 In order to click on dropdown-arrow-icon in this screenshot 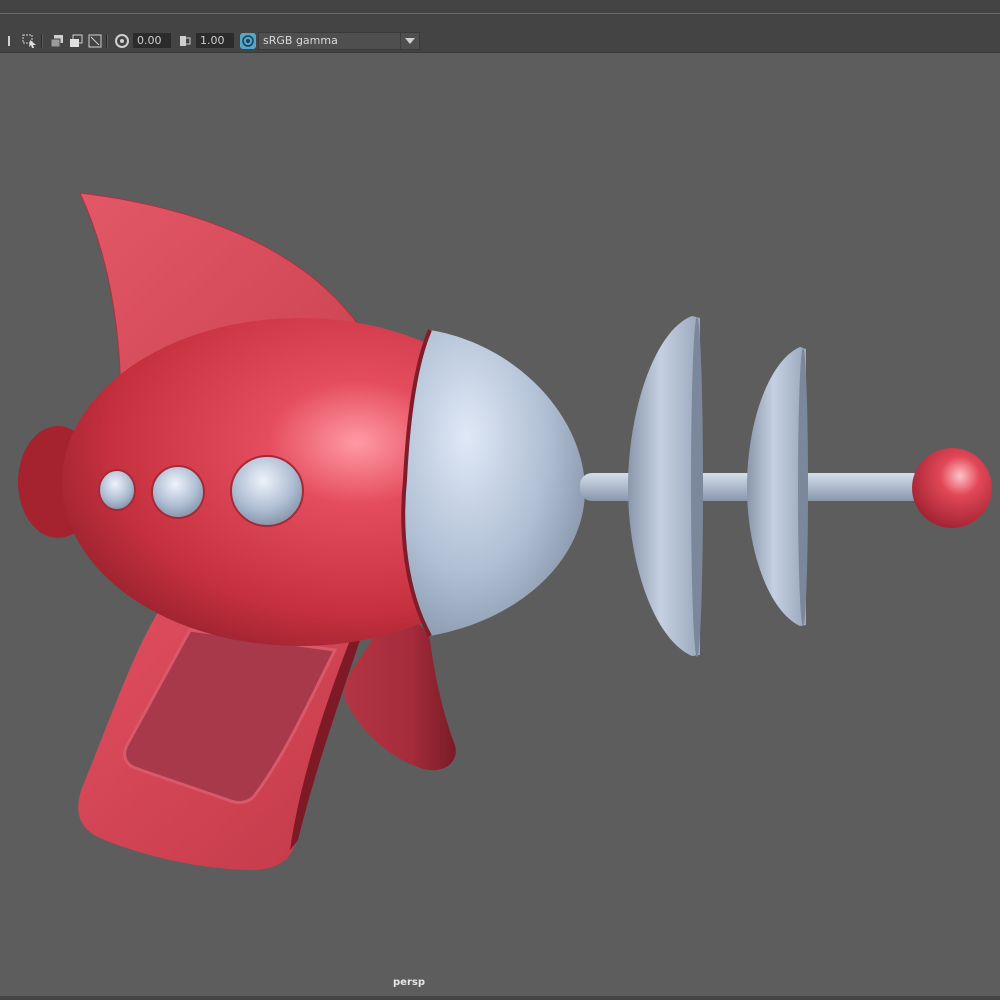, I will do `click(409, 40)`.